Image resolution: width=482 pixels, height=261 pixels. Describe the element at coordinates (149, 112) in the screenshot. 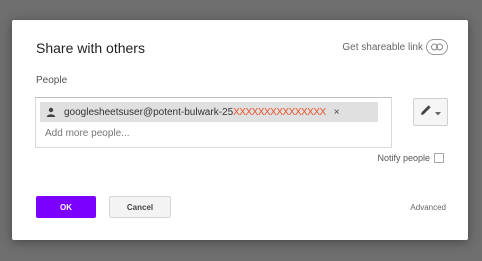

I see `recipient-email: googlesheetsuser@potent-bulwark-25` at that location.